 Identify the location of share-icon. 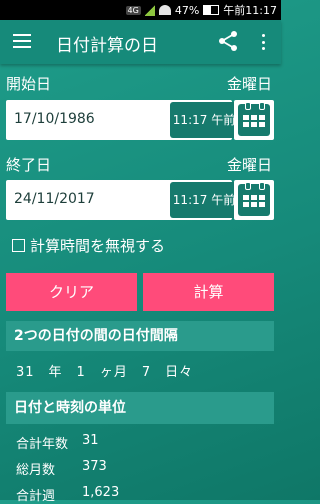
(228, 41).